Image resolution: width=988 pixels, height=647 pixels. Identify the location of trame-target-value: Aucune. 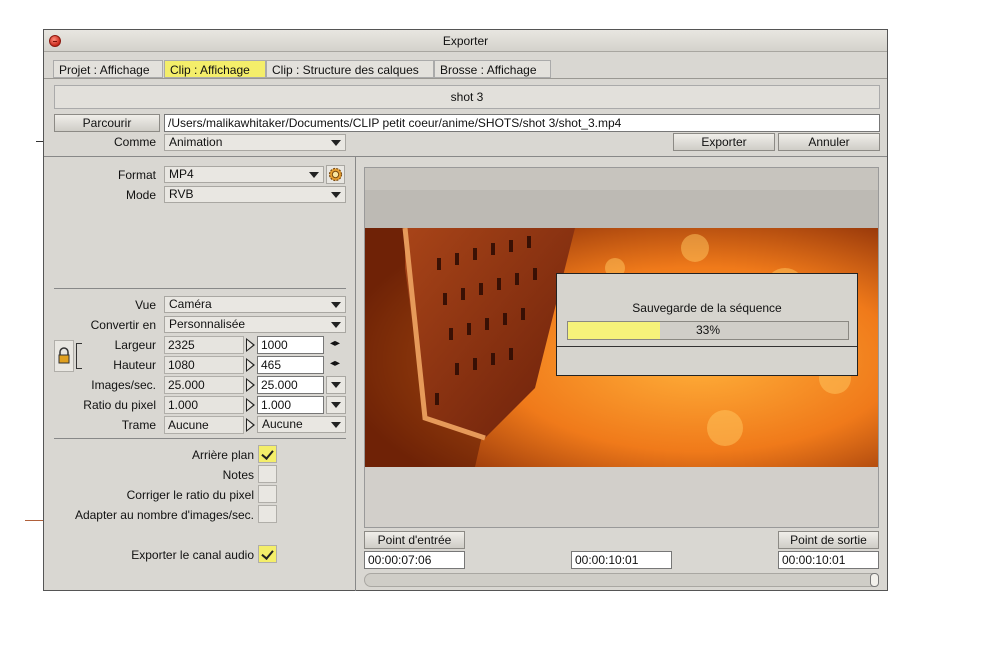
(282, 424).